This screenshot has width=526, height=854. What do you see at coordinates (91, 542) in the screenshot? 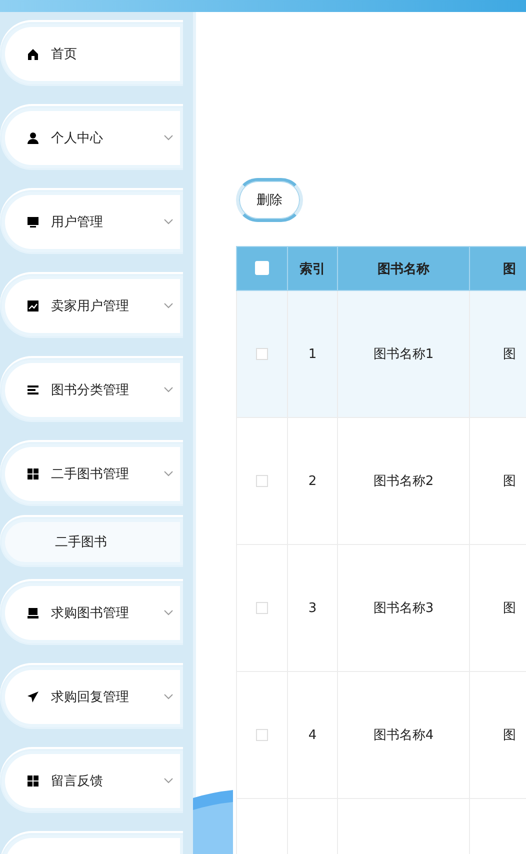
I see `submenu-item: 二手图书` at bounding box center [91, 542].